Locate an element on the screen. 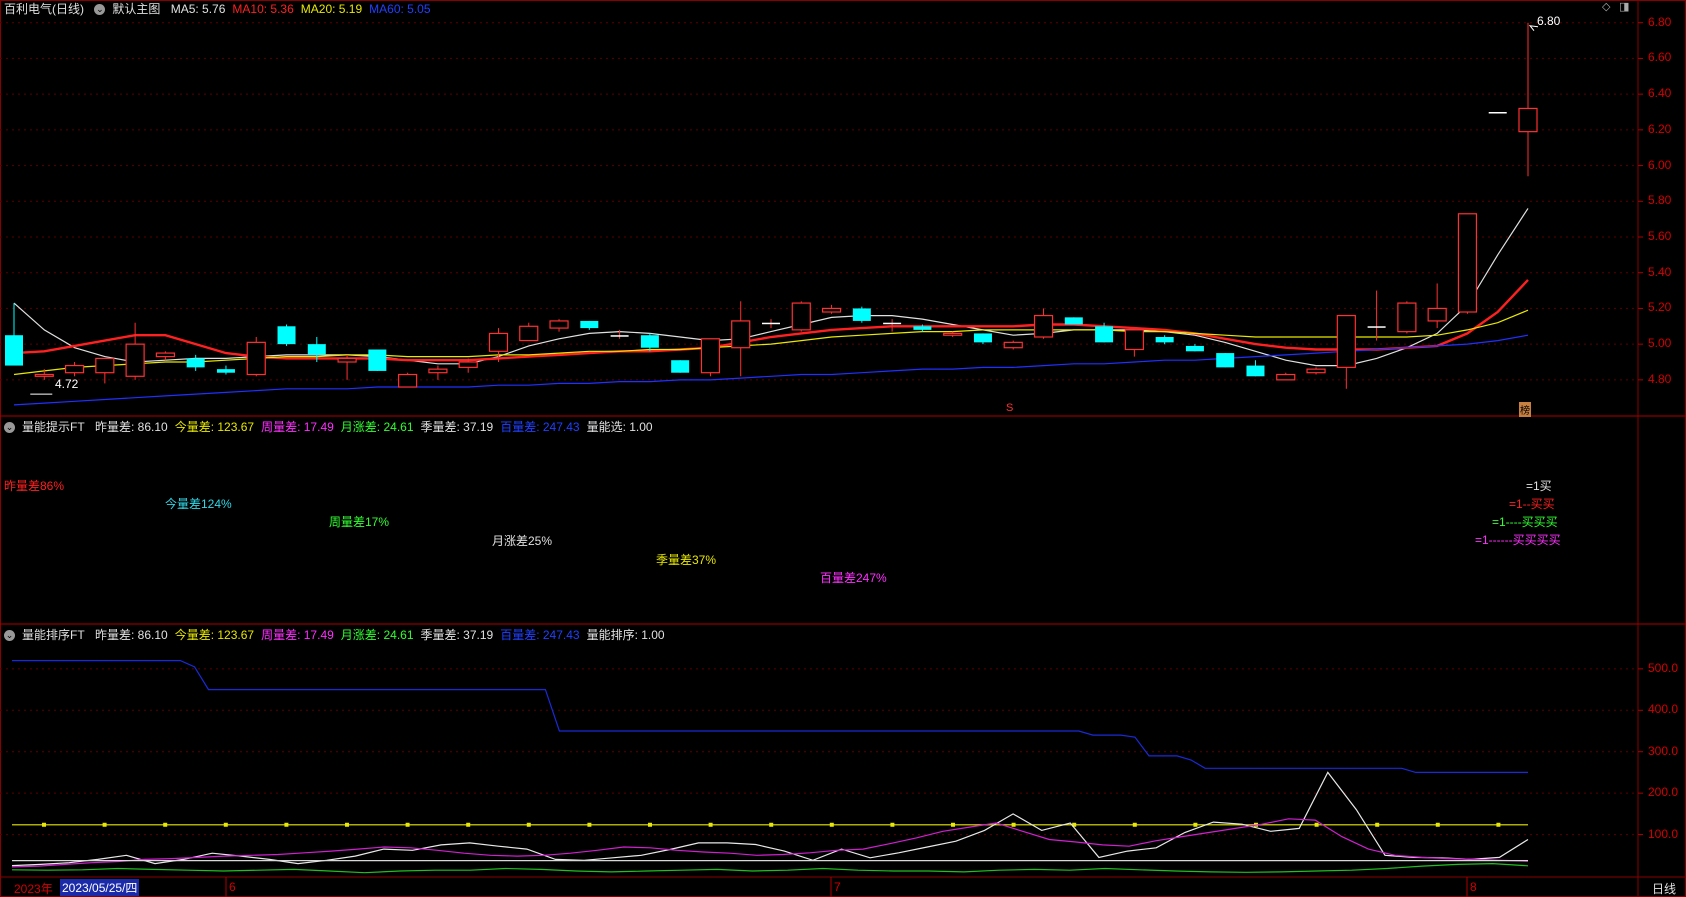  panel2-menu-icon: ⌄ is located at coordinates (9, 428).